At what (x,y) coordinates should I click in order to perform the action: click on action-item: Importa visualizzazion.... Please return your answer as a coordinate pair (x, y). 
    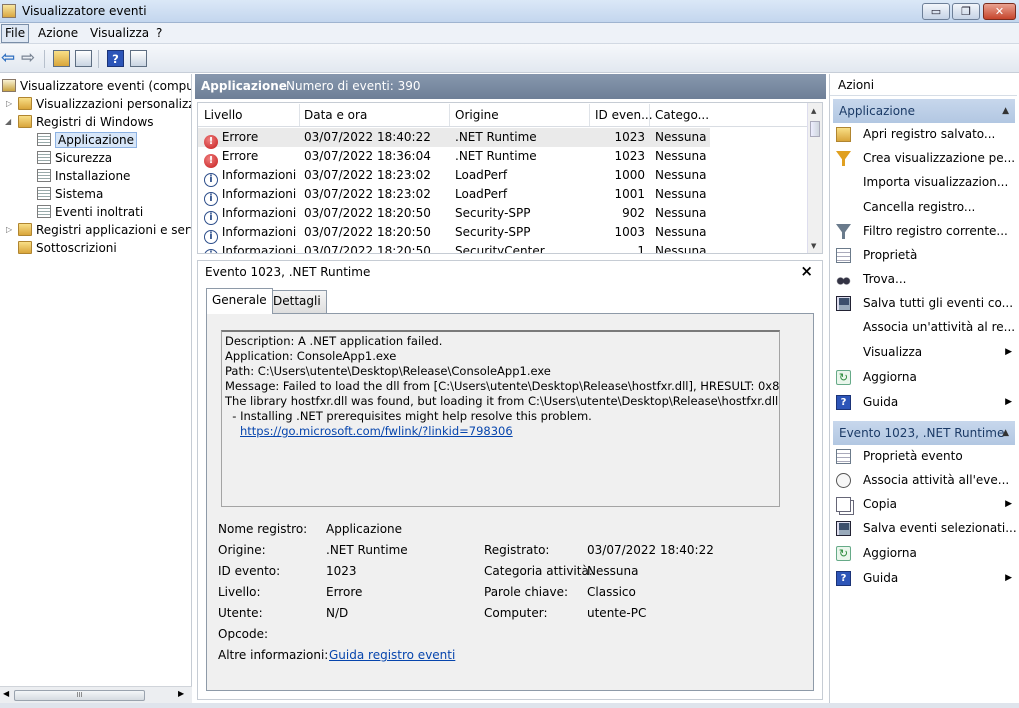
    Looking at the image, I should click on (924, 182).